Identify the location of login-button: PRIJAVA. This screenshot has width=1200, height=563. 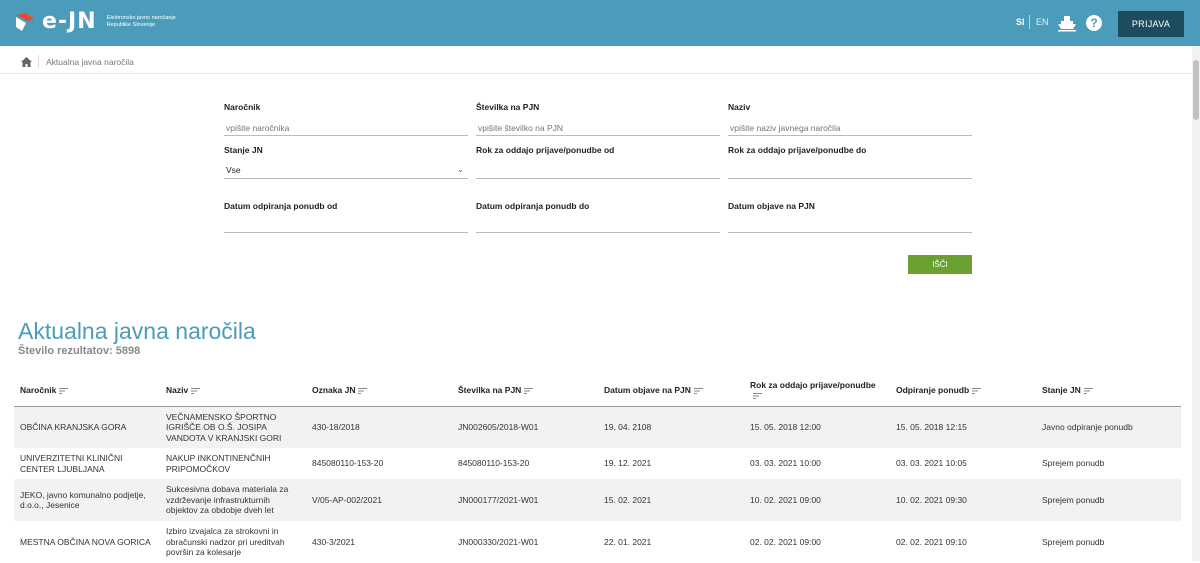
(1151, 24).